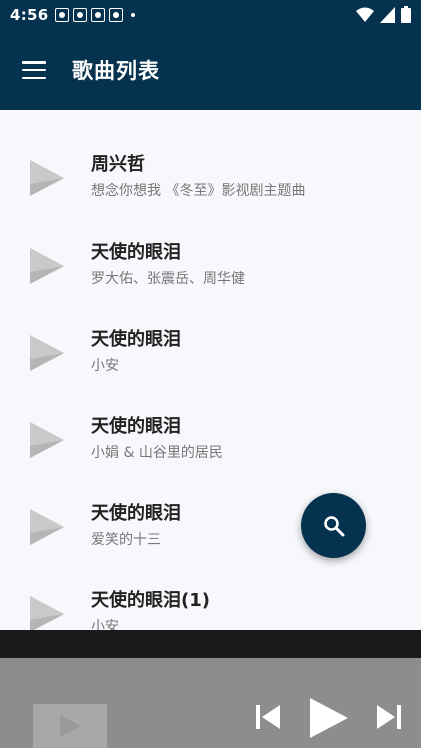  What do you see at coordinates (198, 191) in the screenshot?
I see `song-artist: 想念你想我 《冬至》影视剧主题曲` at bounding box center [198, 191].